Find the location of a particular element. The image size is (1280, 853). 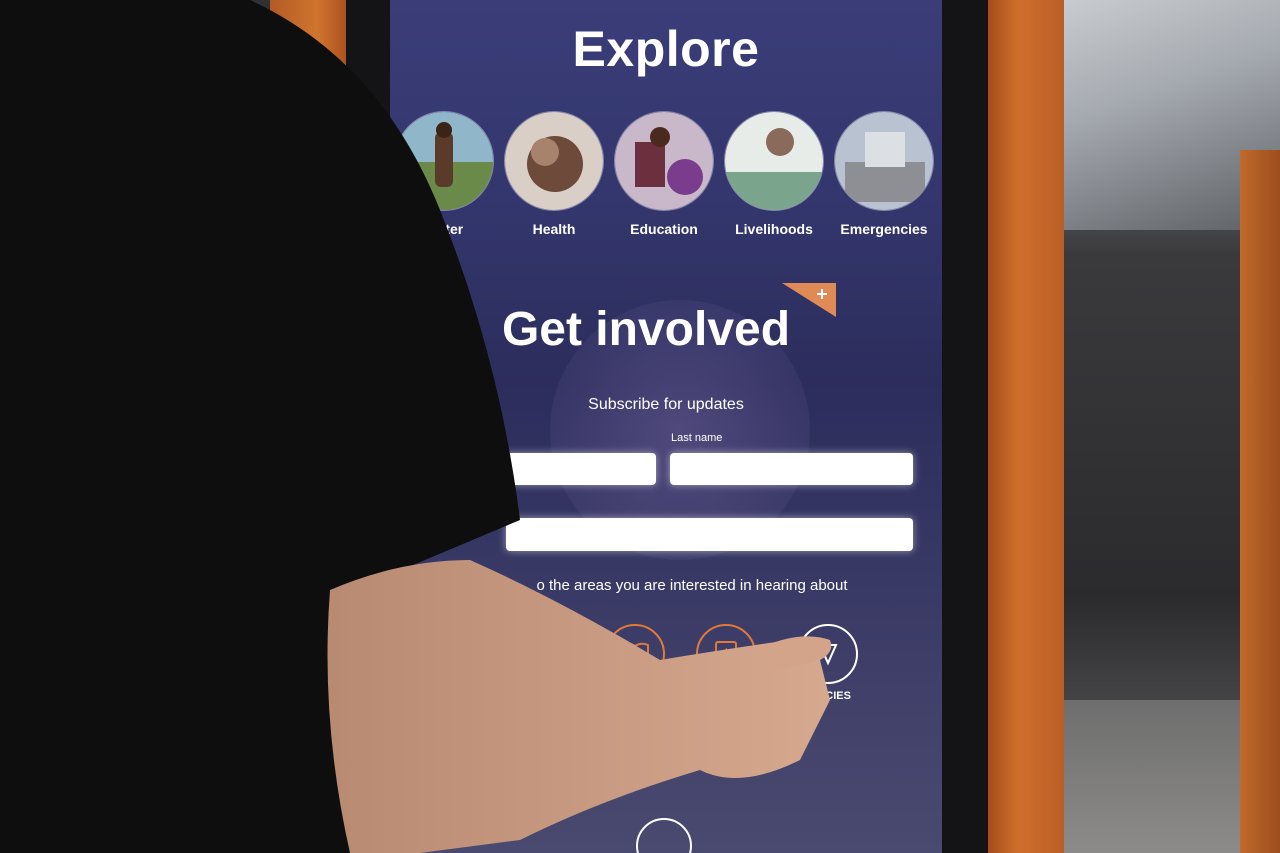

hallway-floor is located at coordinates (1152, 776).